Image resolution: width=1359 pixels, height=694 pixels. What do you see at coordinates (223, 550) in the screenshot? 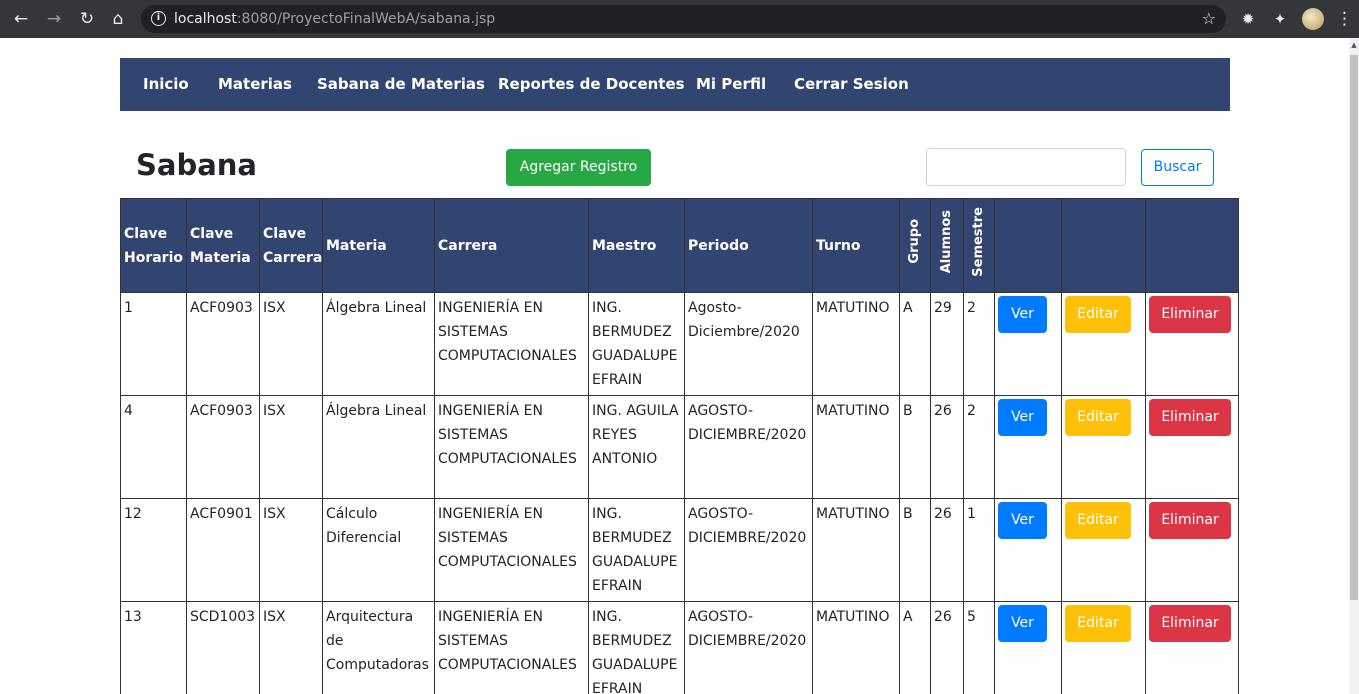
I see `cell-clave-materia: ACF0901` at bounding box center [223, 550].